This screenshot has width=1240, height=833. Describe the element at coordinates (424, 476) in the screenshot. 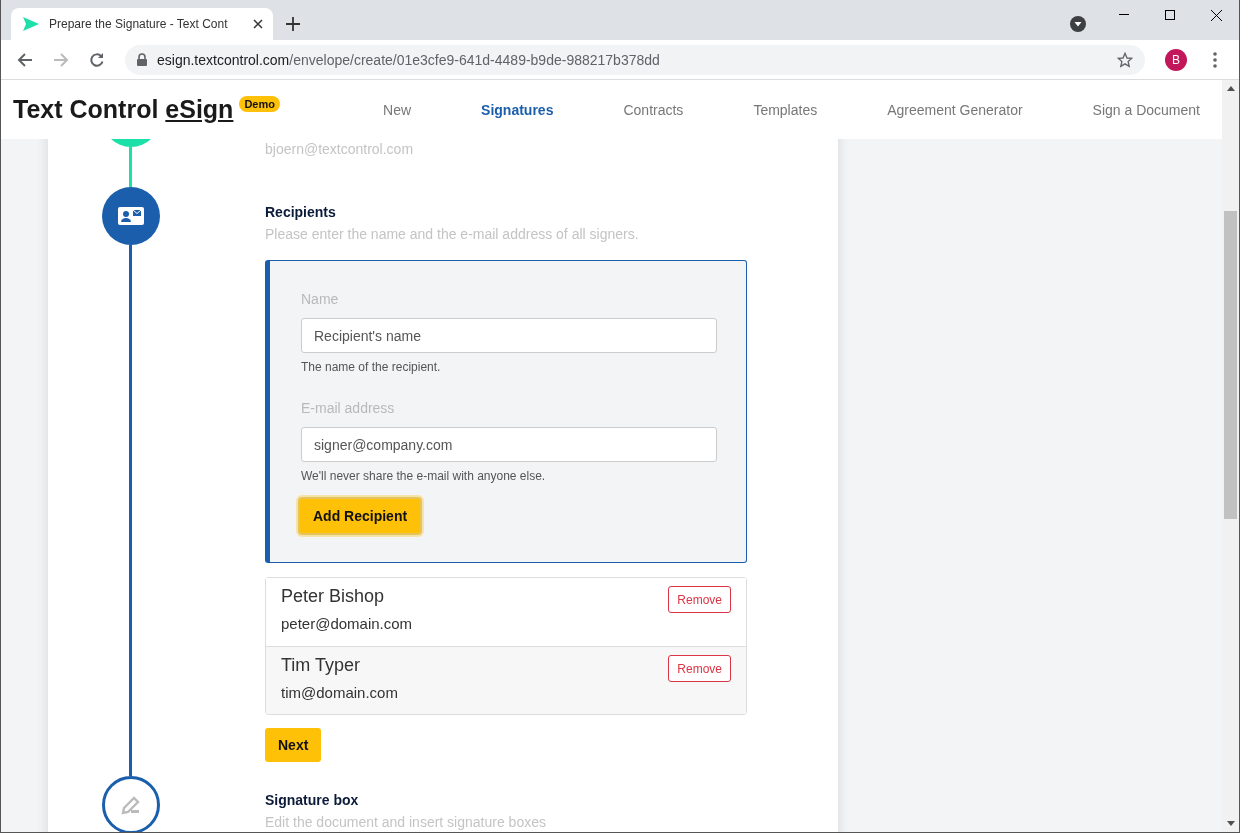

I see `field-help: We'll never share the e-mail with anyone else.` at that location.